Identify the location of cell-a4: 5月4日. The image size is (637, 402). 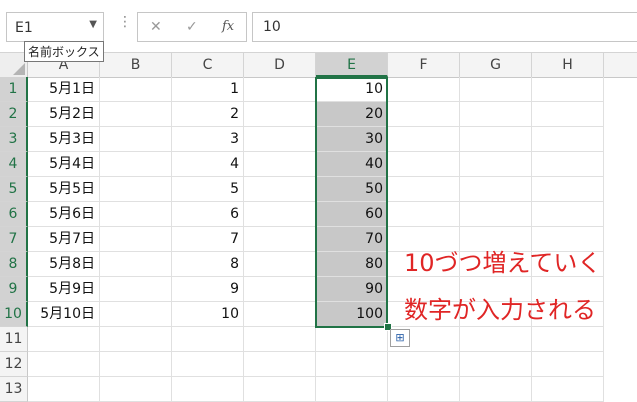
(64, 164).